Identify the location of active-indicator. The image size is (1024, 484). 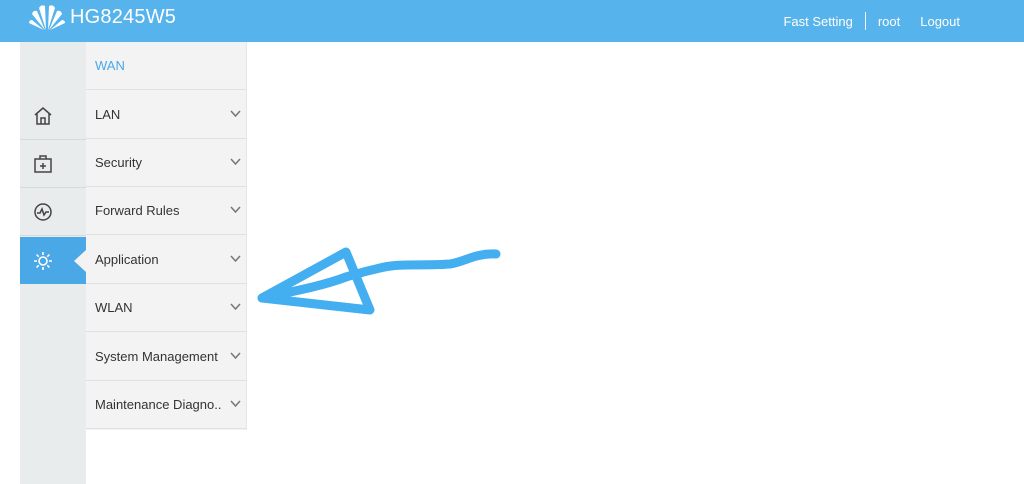
(80, 261).